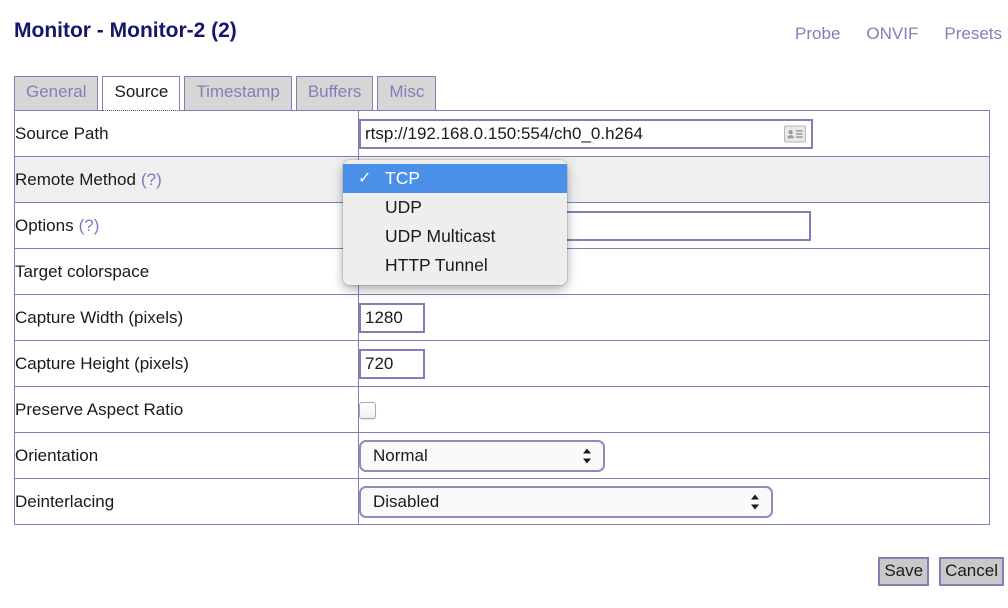 The image size is (1008, 608). I want to click on options-help-icon: (?), so click(89, 225).